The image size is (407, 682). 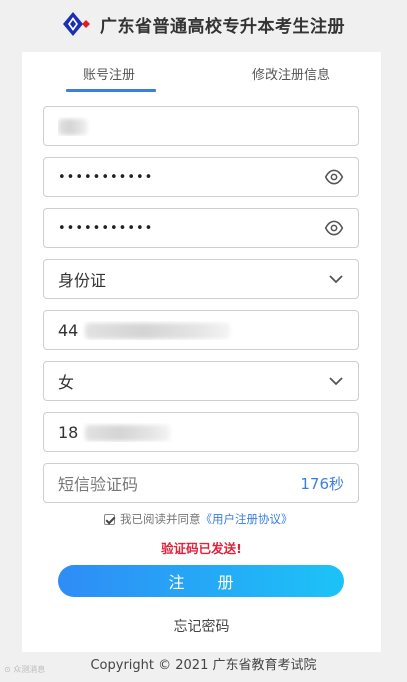 What do you see at coordinates (158, 331) in the screenshot?
I see `blurred-id-number` at bounding box center [158, 331].